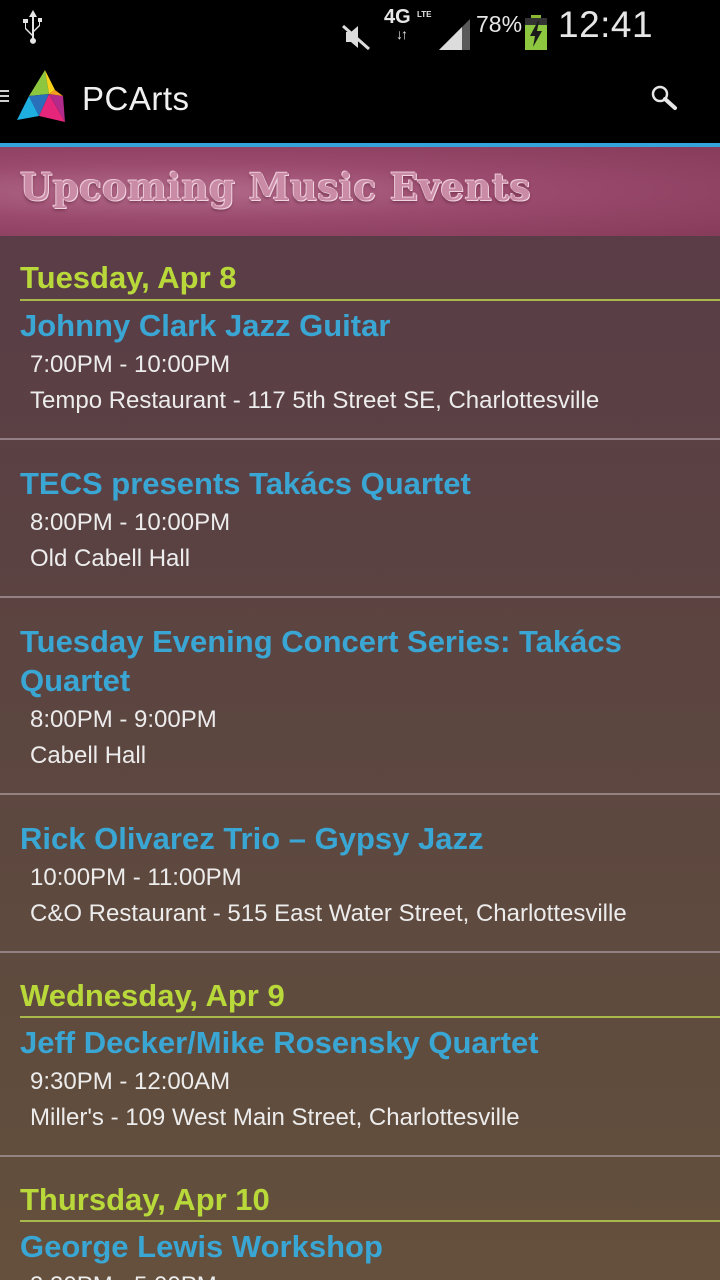 The height and width of the screenshot is (1280, 720). What do you see at coordinates (88, 755) in the screenshot?
I see `event-venue: Cabell Hall` at bounding box center [88, 755].